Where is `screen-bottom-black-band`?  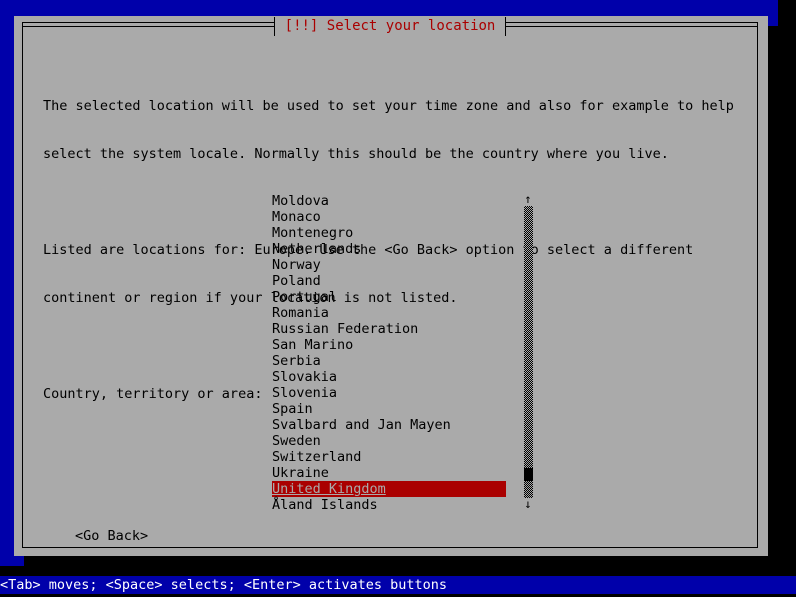 screen-bottom-black-band is located at coordinates (398, 571).